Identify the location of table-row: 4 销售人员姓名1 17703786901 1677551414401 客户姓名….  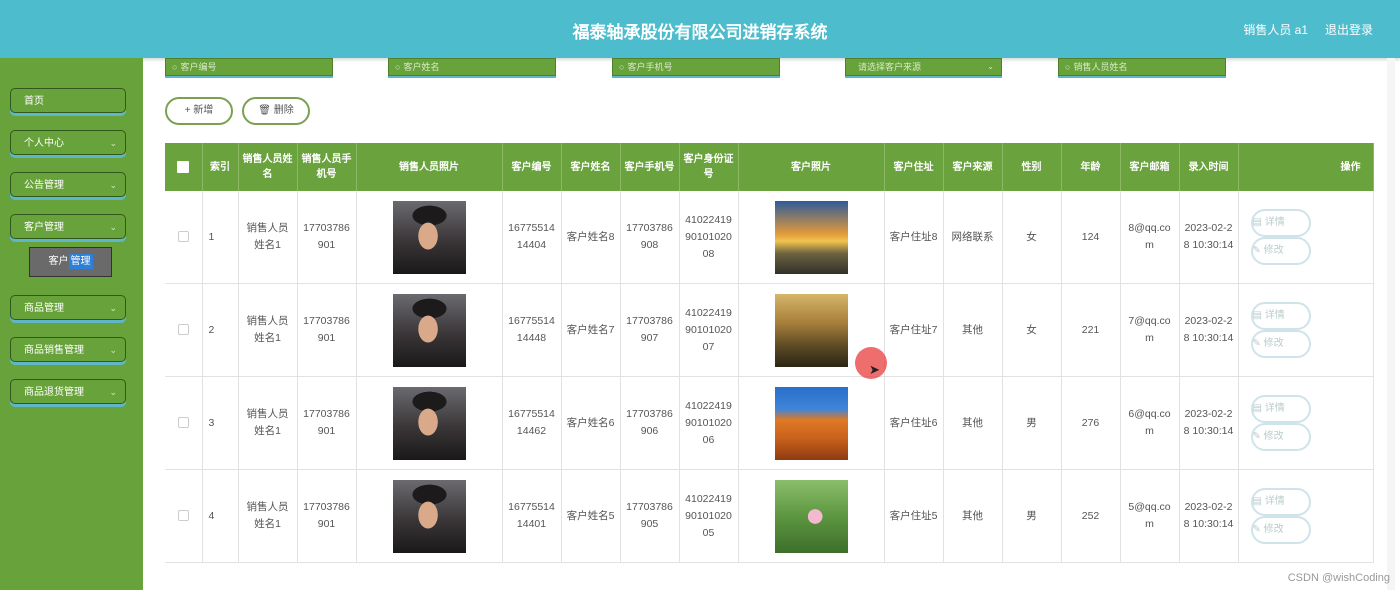
(769, 516).